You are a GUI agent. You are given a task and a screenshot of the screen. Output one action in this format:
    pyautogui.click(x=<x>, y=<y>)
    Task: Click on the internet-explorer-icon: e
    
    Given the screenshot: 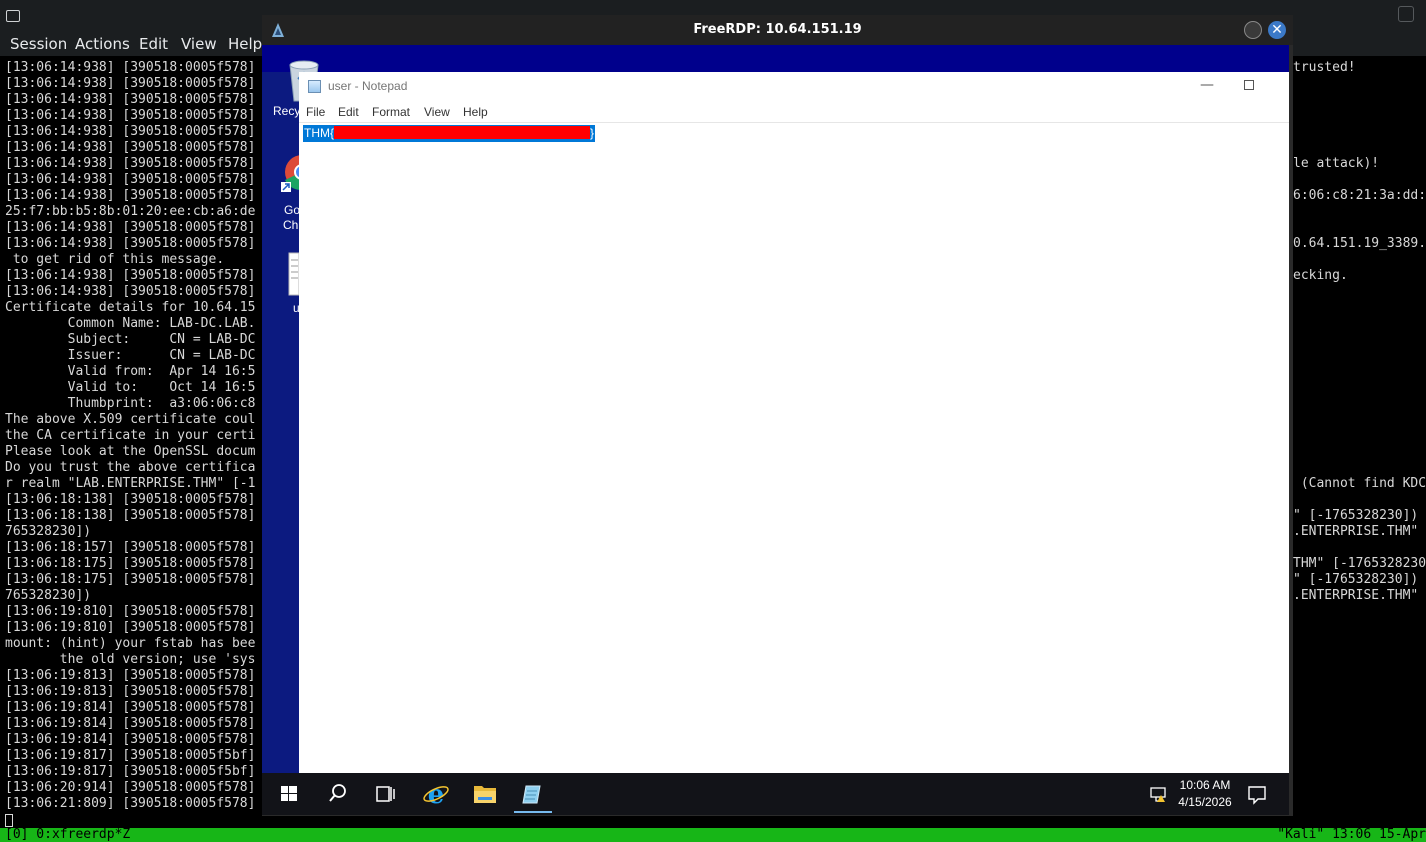 What is the action you would take?
    pyautogui.click(x=436, y=794)
    